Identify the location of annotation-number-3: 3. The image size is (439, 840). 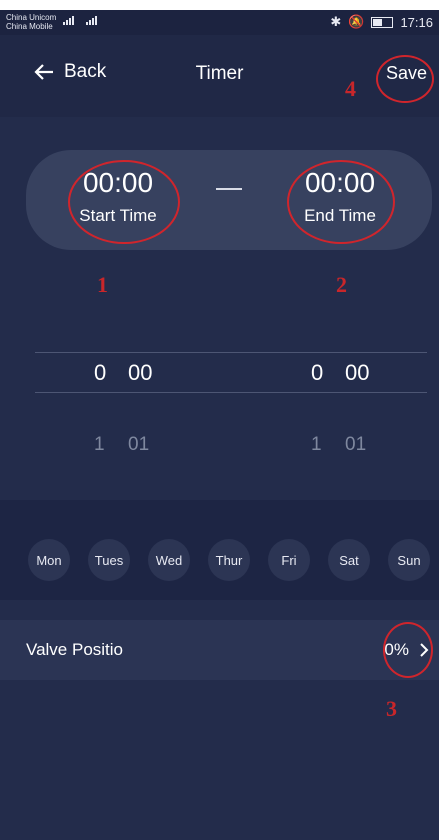
(391, 708).